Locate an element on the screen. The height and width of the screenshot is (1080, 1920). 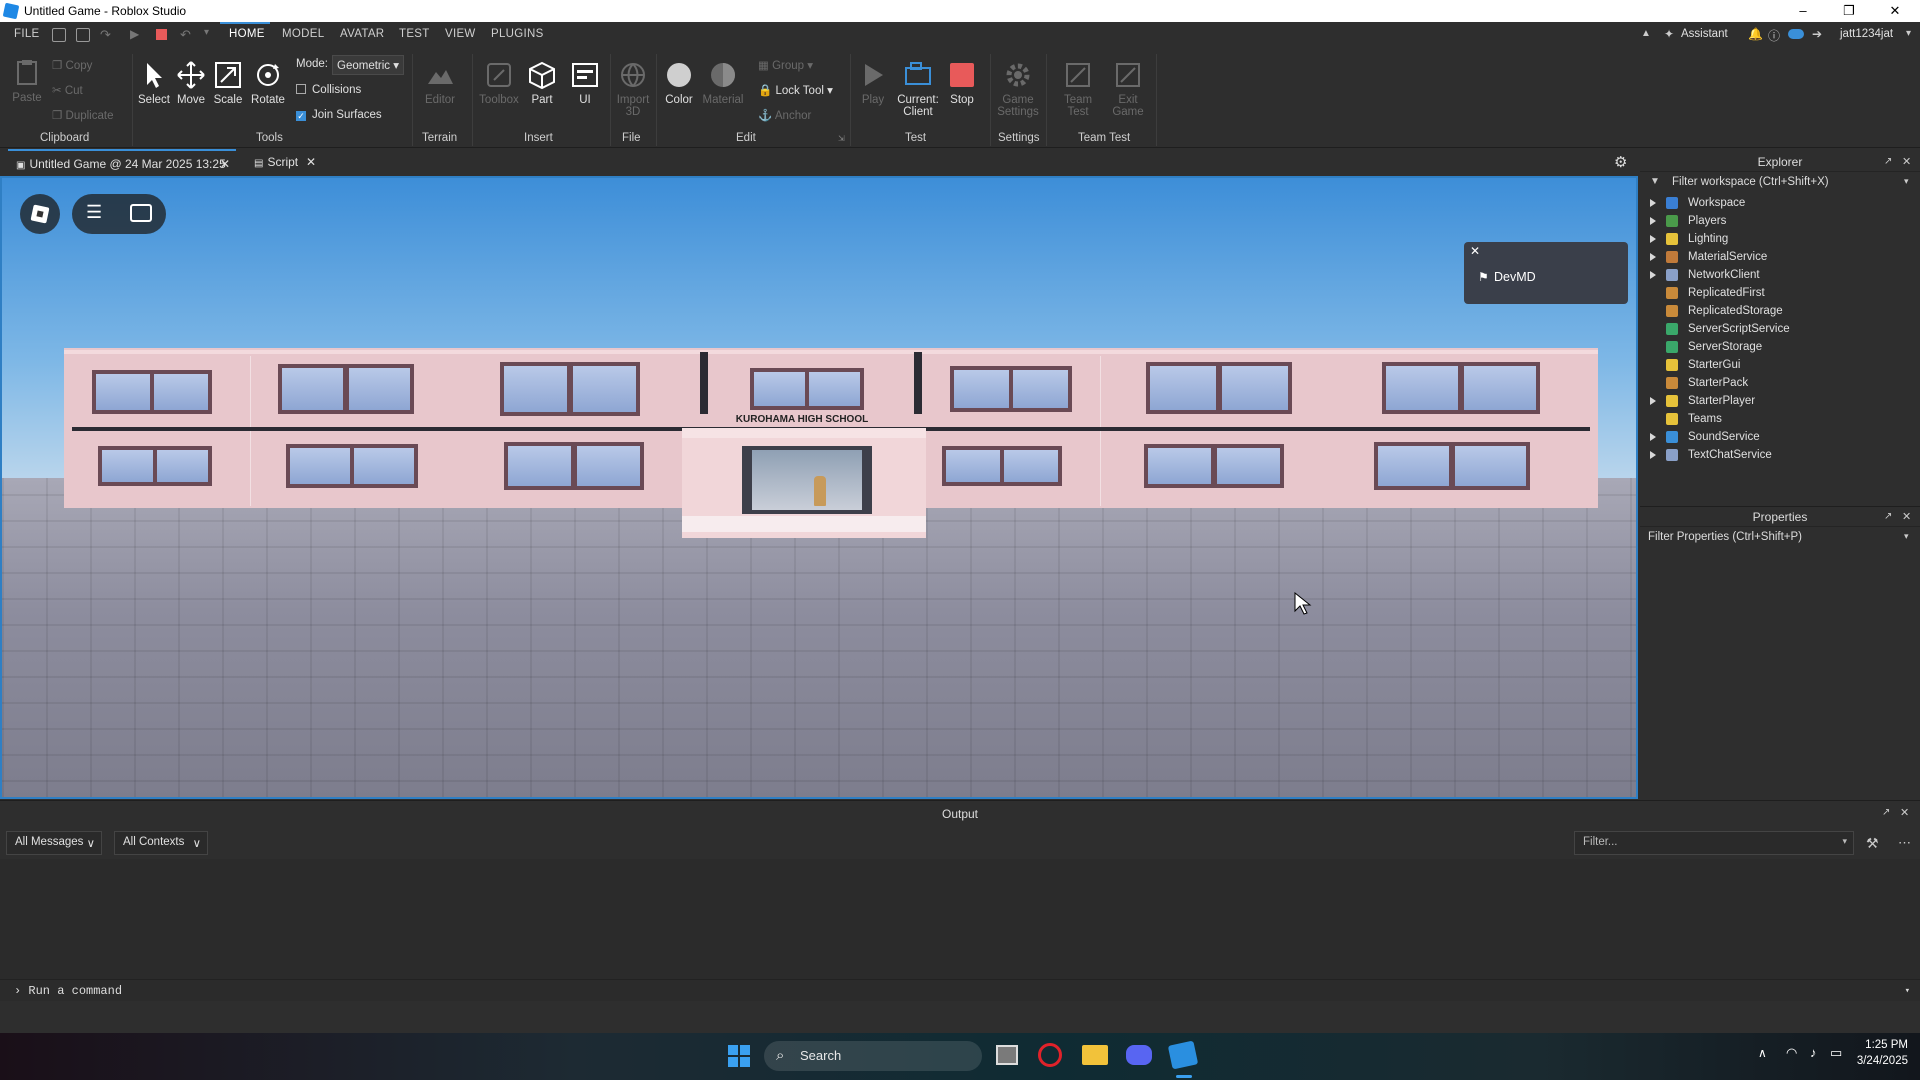
scale-tool-button: Scale is located at coordinates (228, 83).